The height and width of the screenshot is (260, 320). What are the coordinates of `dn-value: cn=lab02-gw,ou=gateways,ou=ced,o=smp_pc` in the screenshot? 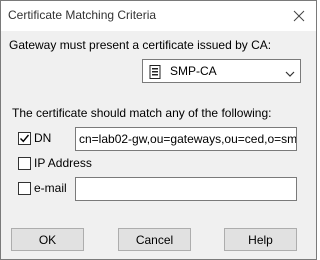 It's located at (188, 139).